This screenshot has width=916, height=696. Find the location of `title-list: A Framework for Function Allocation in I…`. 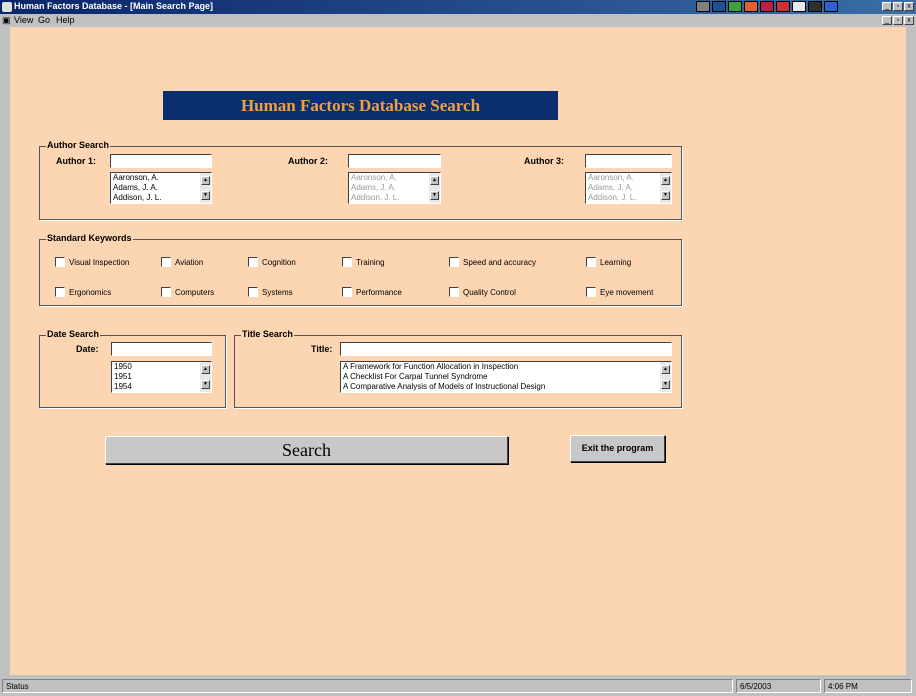

title-list: A Framework for Function Allocation in I… is located at coordinates (506, 377).